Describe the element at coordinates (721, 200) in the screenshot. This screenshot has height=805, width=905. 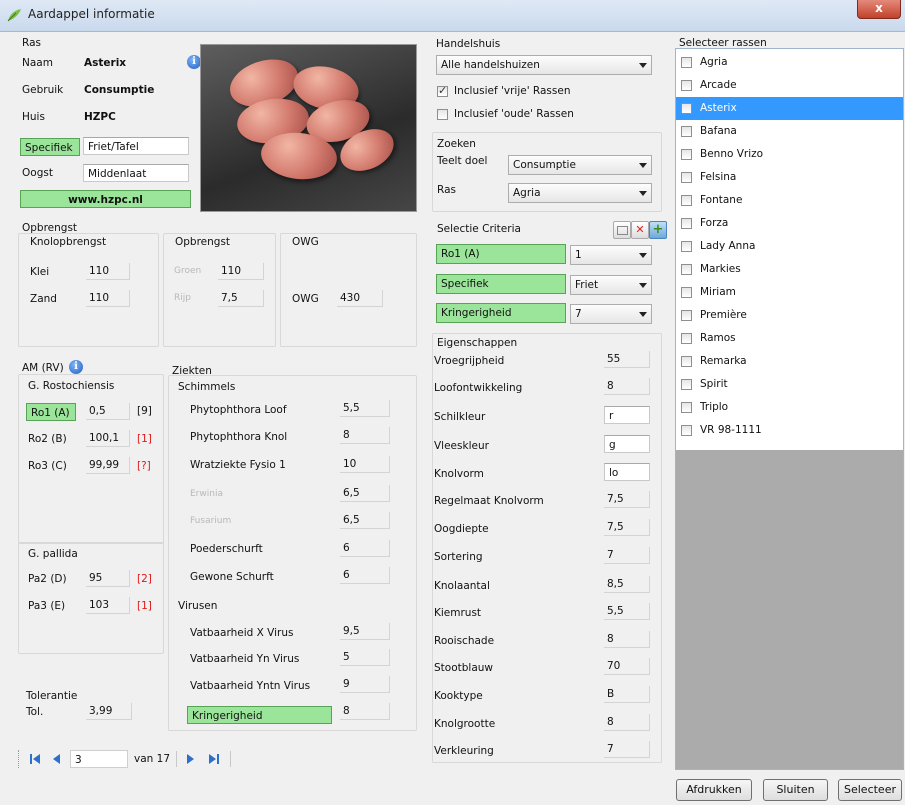
I see `ras-item-label: Fontane` at that location.